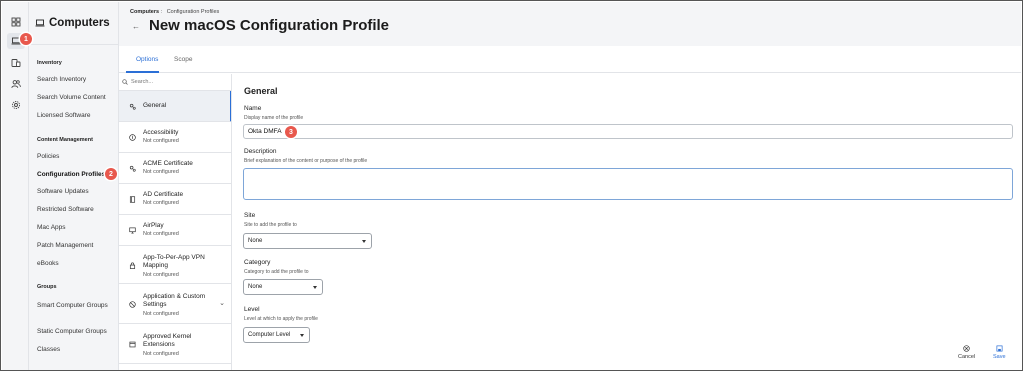  I want to click on sidebar-header: Computers, so click(73, 23).